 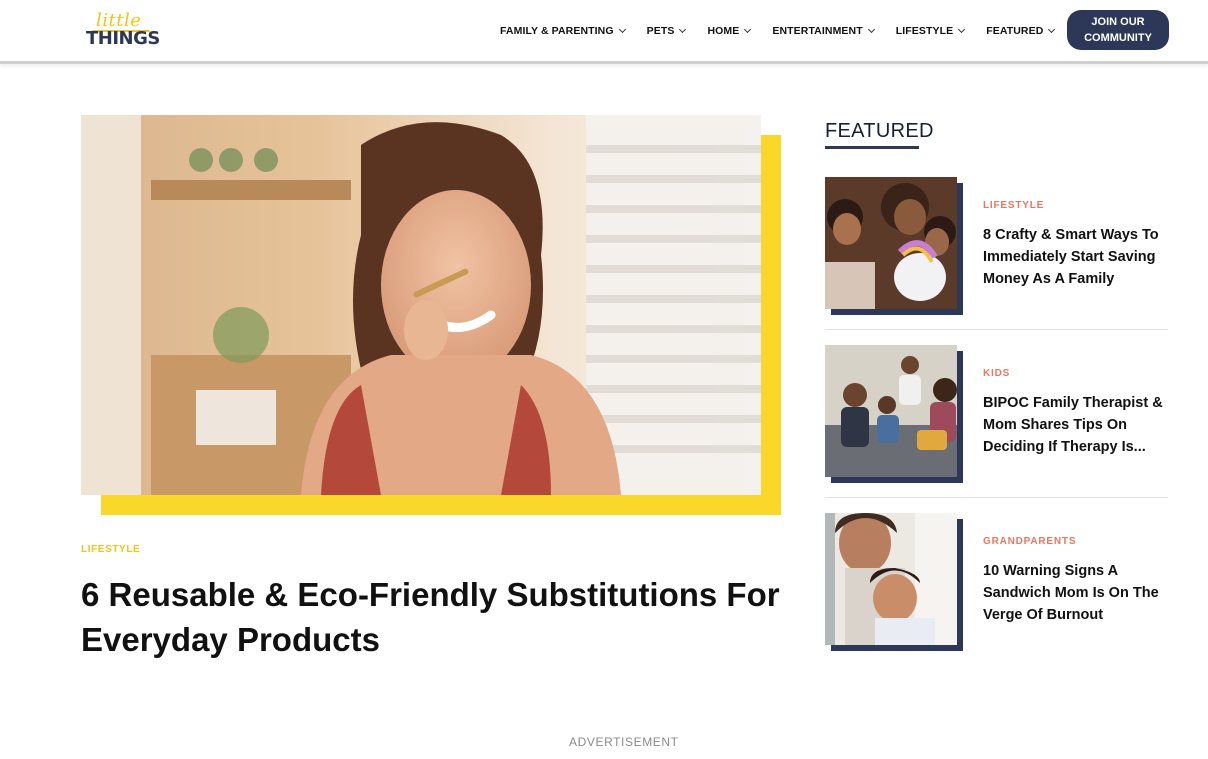 What do you see at coordinates (879, 131) in the screenshot?
I see `featured-heading: FEATURED` at bounding box center [879, 131].